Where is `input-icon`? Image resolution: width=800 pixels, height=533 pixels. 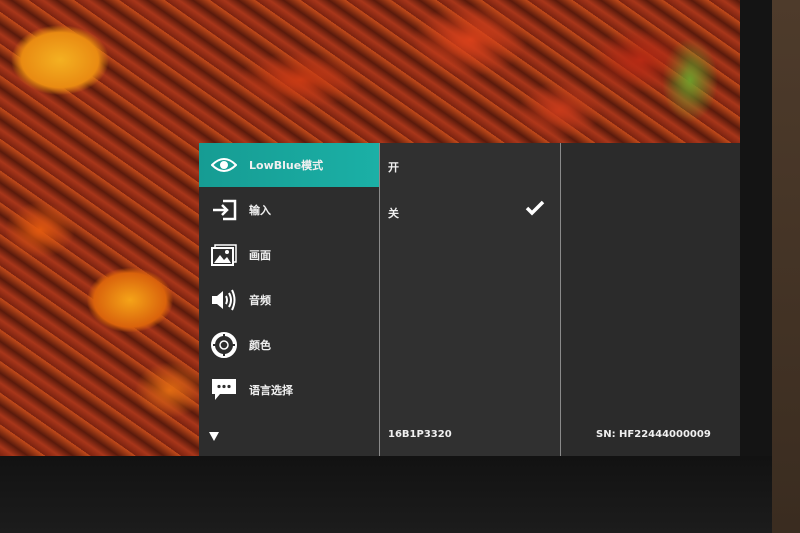
input-icon is located at coordinates (224, 210).